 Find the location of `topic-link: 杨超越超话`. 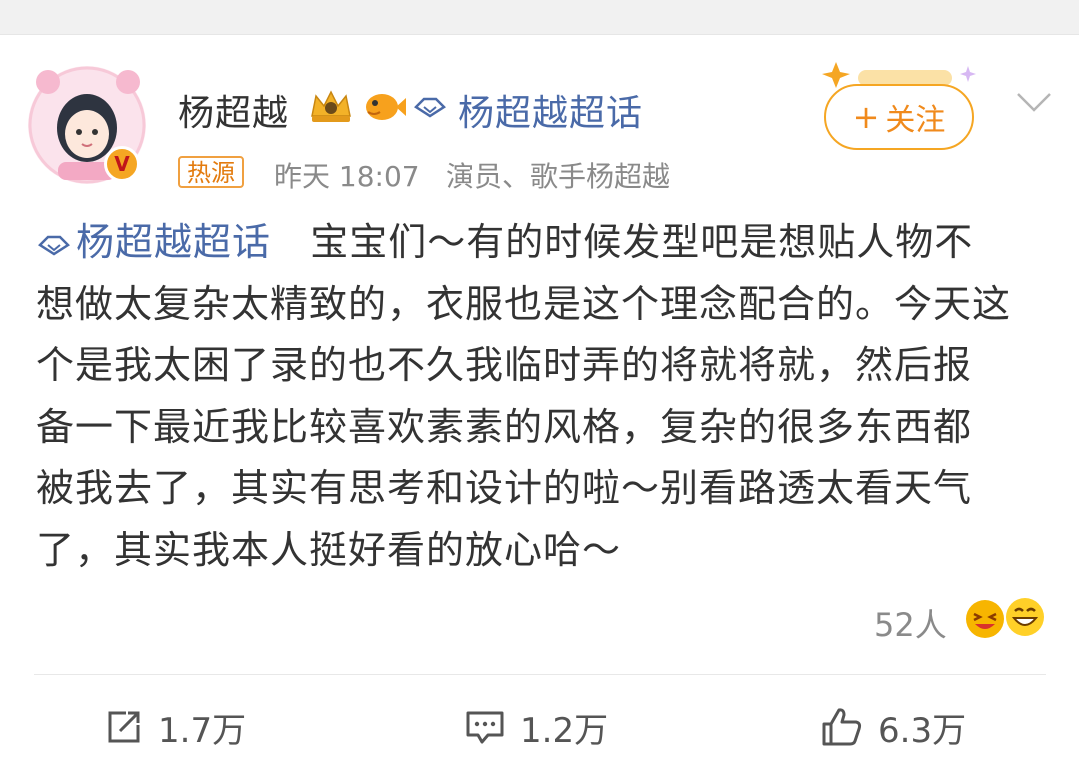

topic-link: 杨超越超话 is located at coordinates (550, 110).